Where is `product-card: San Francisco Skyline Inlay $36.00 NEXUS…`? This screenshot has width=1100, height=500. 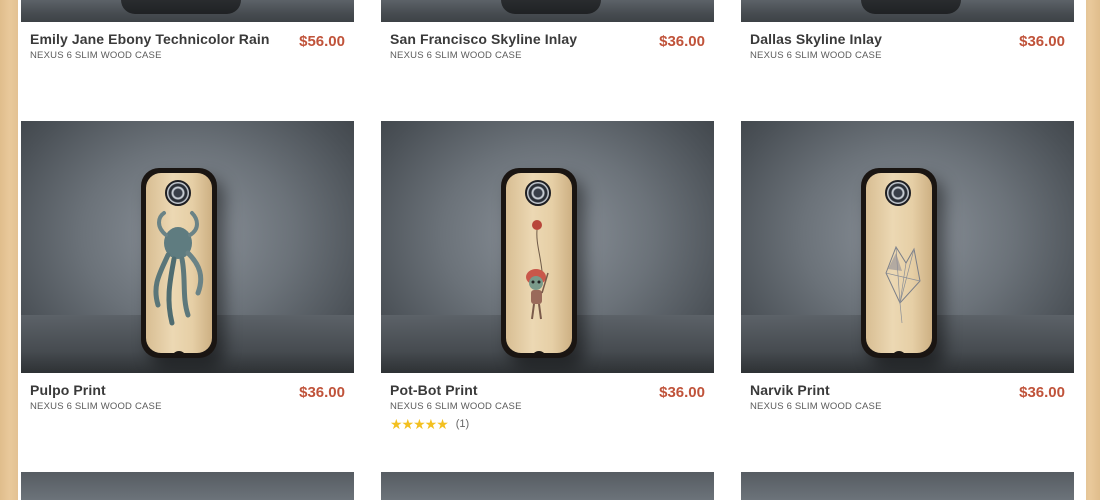
product-card: San Francisco Skyline Inlay $36.00 NEXUS… is located at coordinates (547, 40).